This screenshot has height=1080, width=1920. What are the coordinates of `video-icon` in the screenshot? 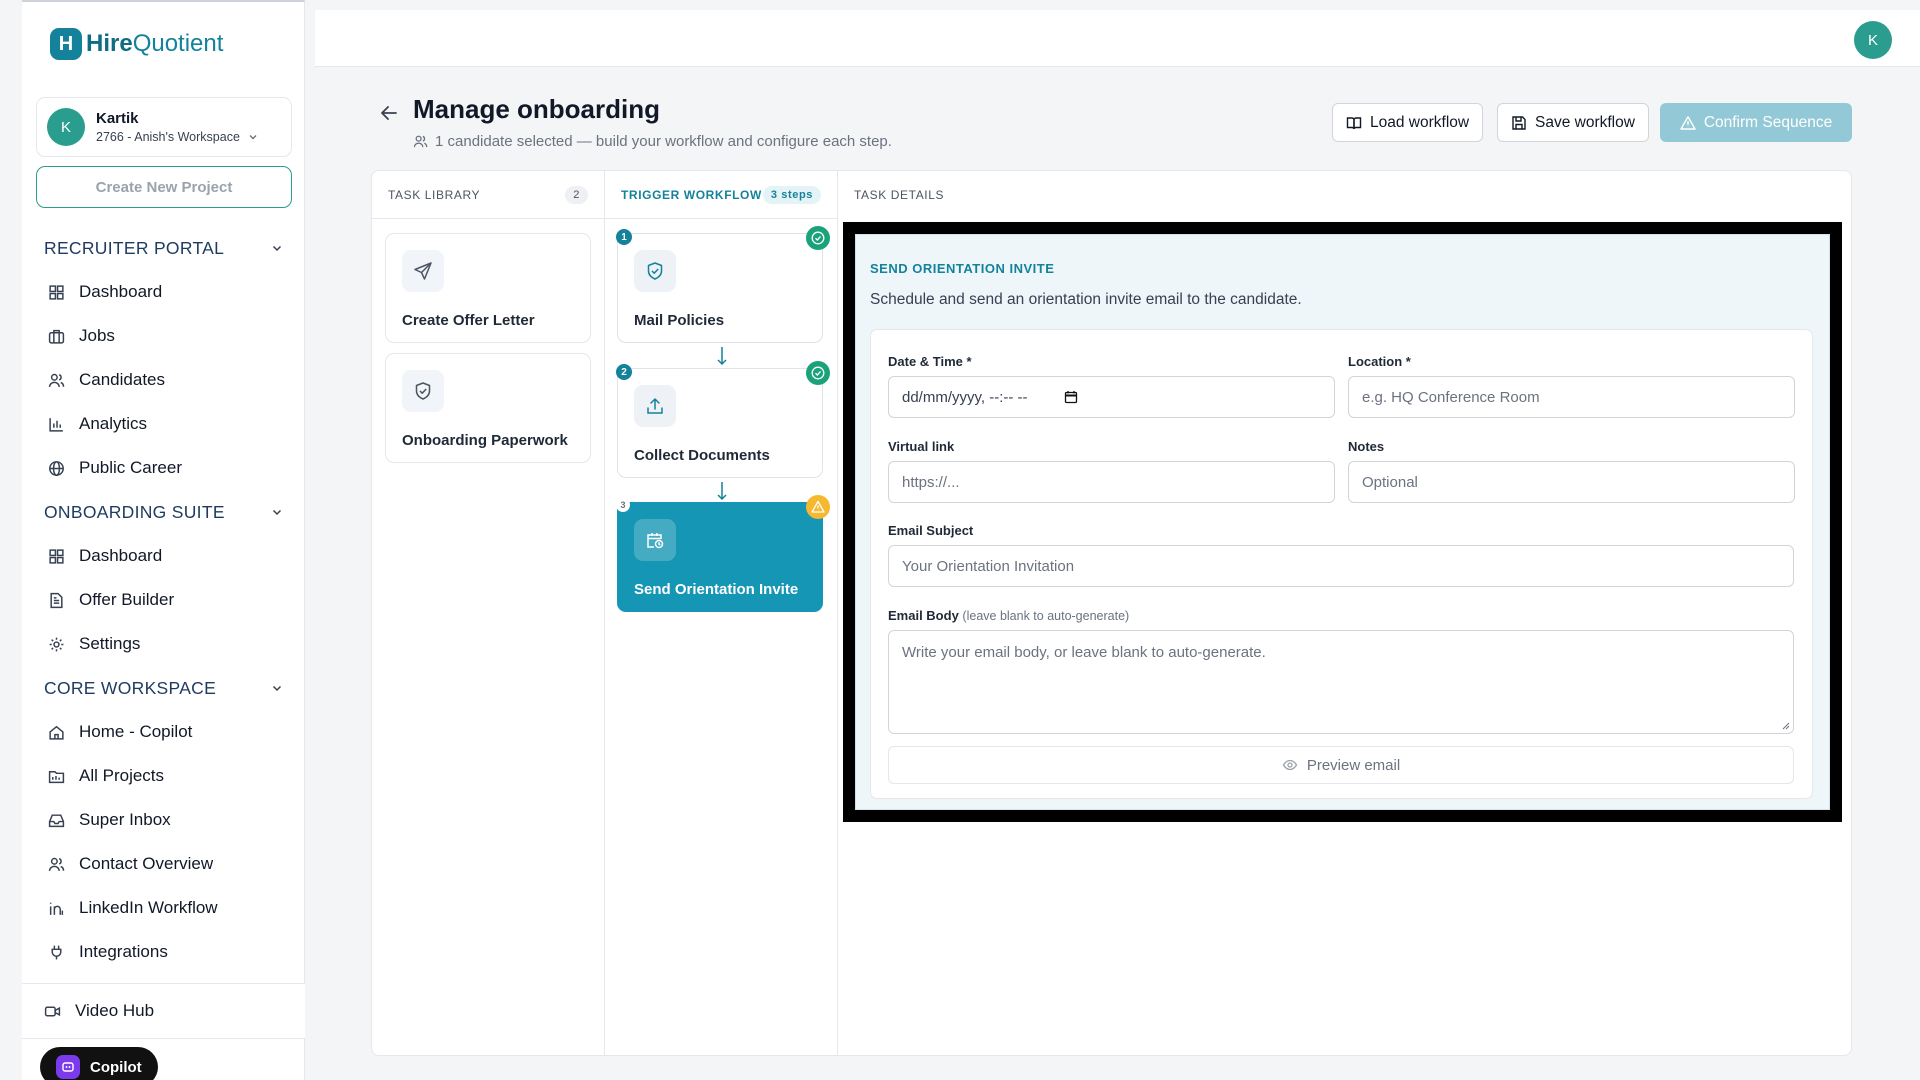 It's located at (52, 1011).